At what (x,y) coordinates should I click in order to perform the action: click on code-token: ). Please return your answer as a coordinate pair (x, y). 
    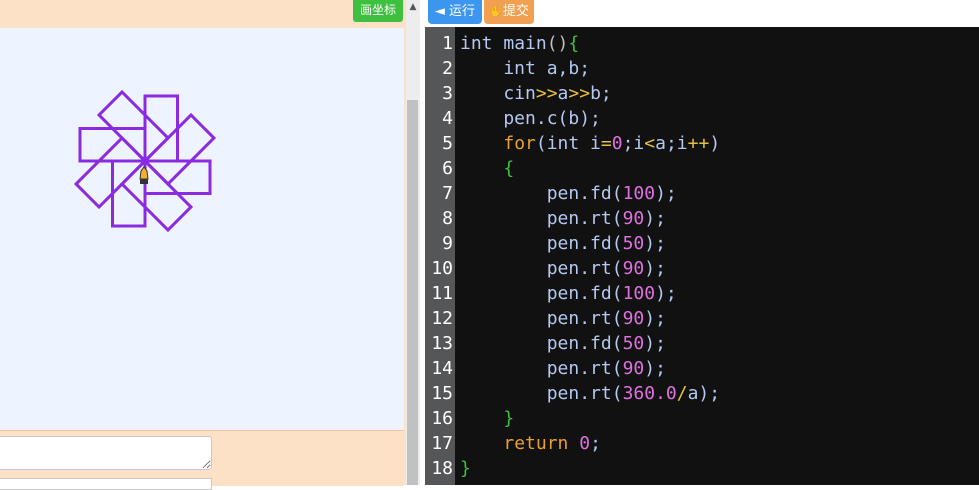
    Looking at the image, I should click on (715, 143).